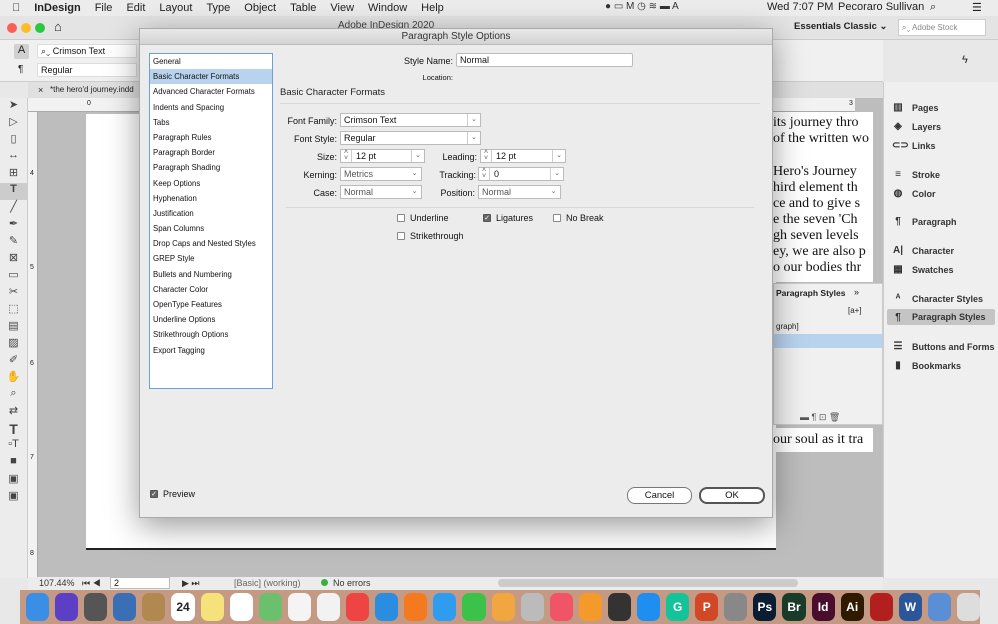 This screenshot has height=624, width=998. I want to click on position-select: Normal ⌄, so click(519, 192).